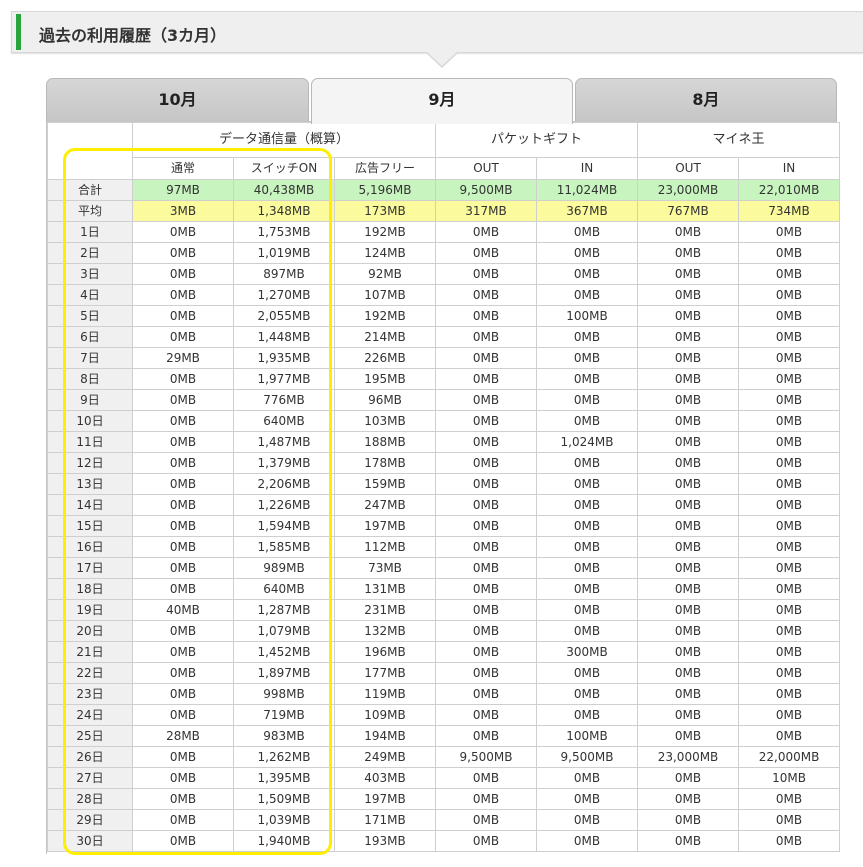 The image size is (863, 867). I want to click on day-row: 2日 0MB 1,019MB 124MB 0MB 0MB 0MB 0MB, so click(444, 253).